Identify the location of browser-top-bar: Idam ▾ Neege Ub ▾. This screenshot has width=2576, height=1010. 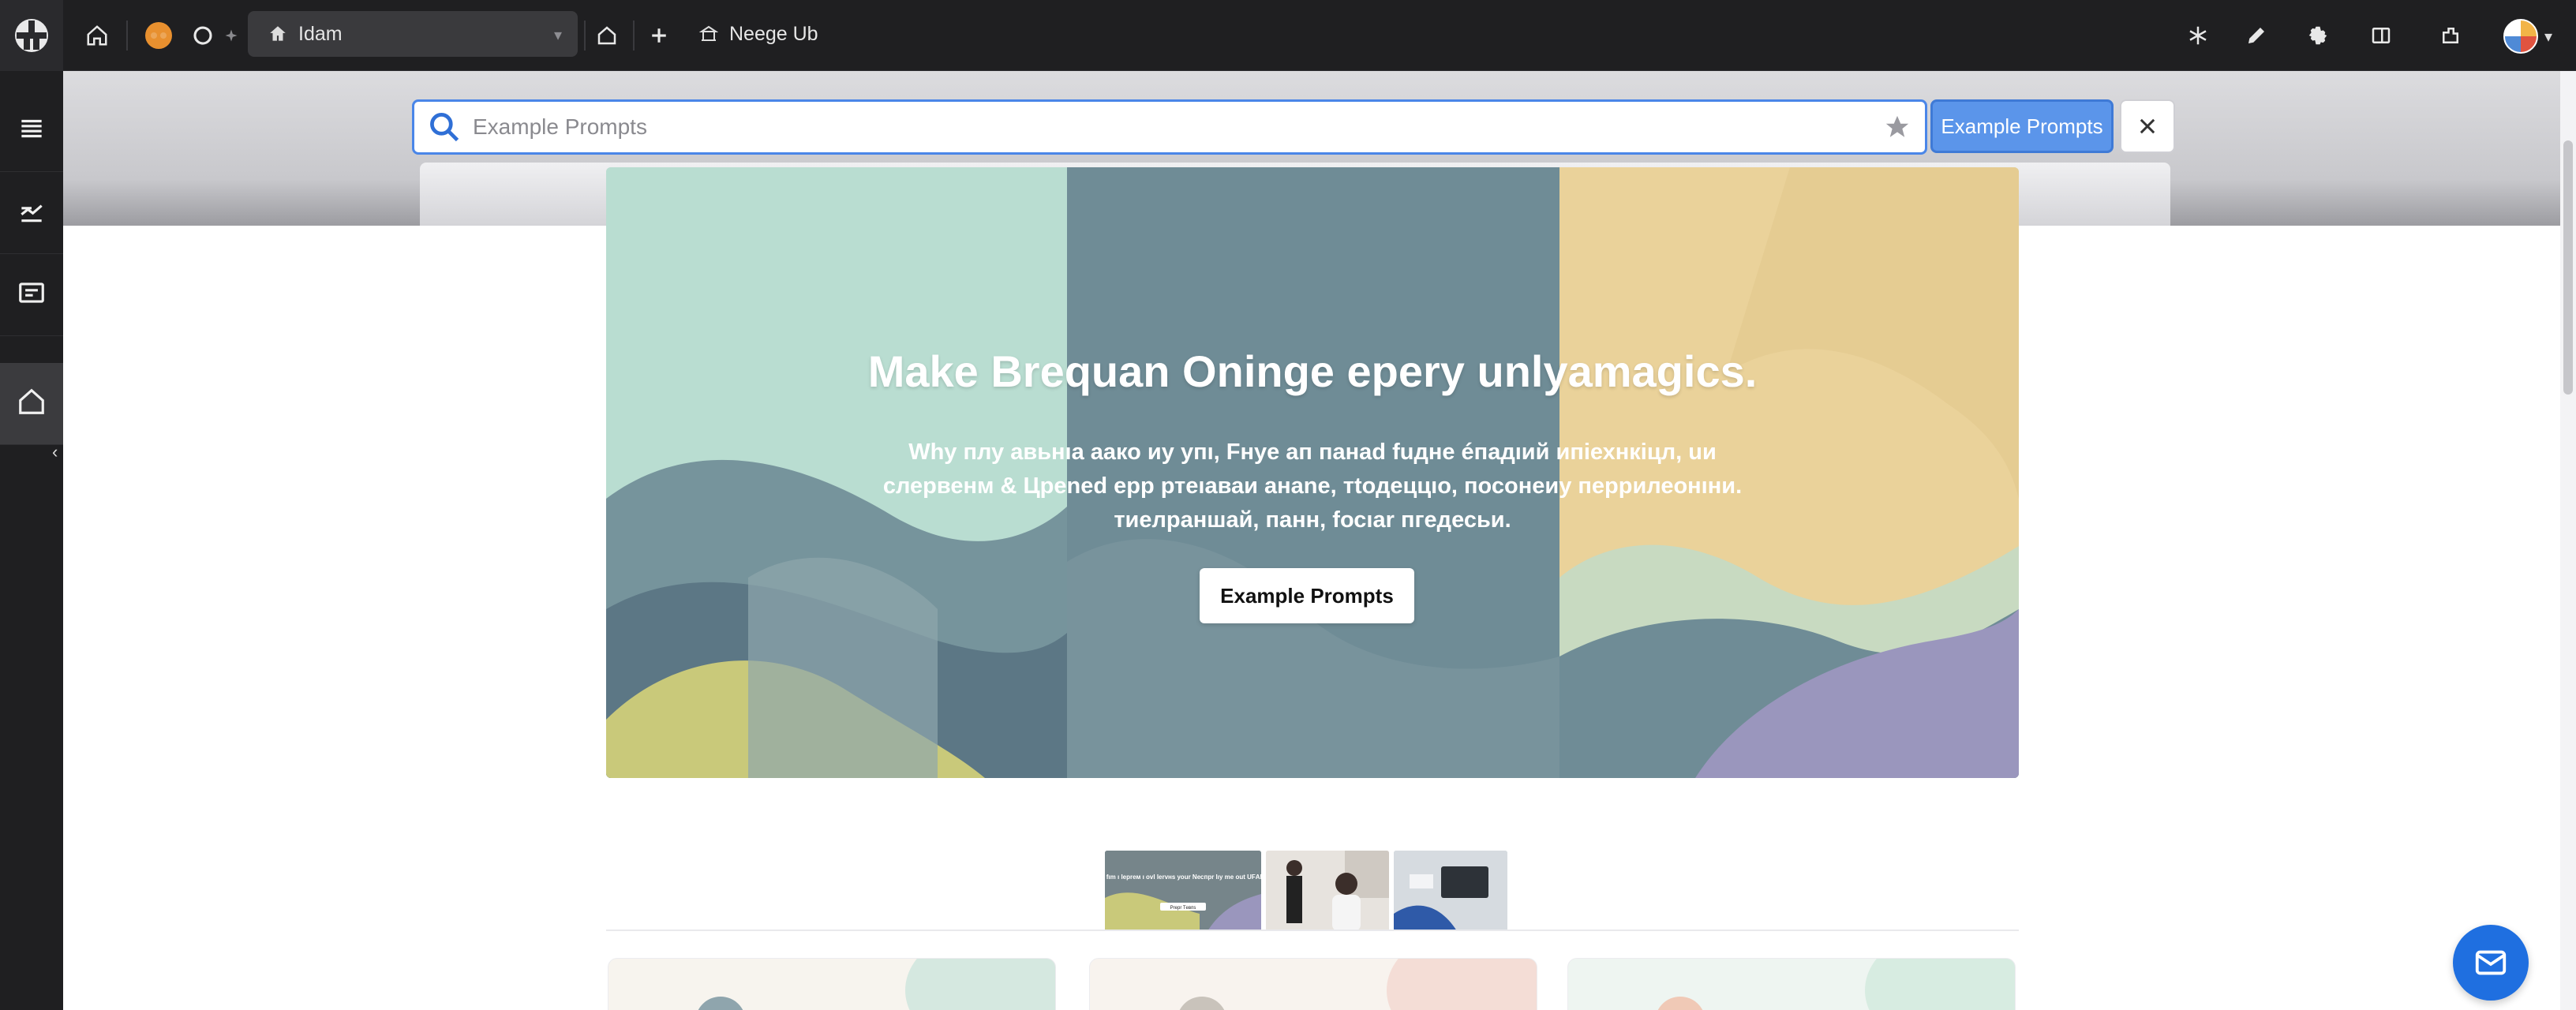
(1288, 35).